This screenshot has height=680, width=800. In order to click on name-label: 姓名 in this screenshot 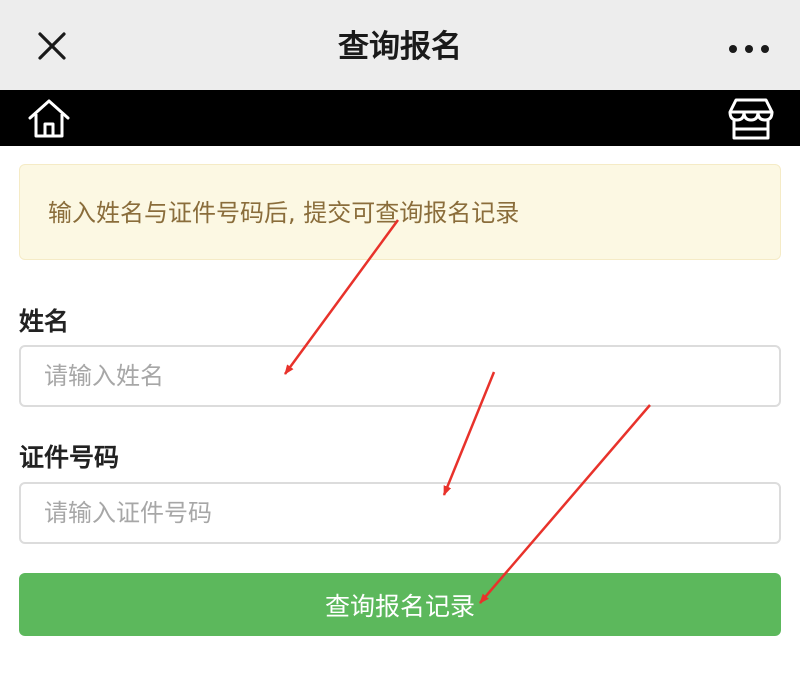, I will do `click(44, 321)`.